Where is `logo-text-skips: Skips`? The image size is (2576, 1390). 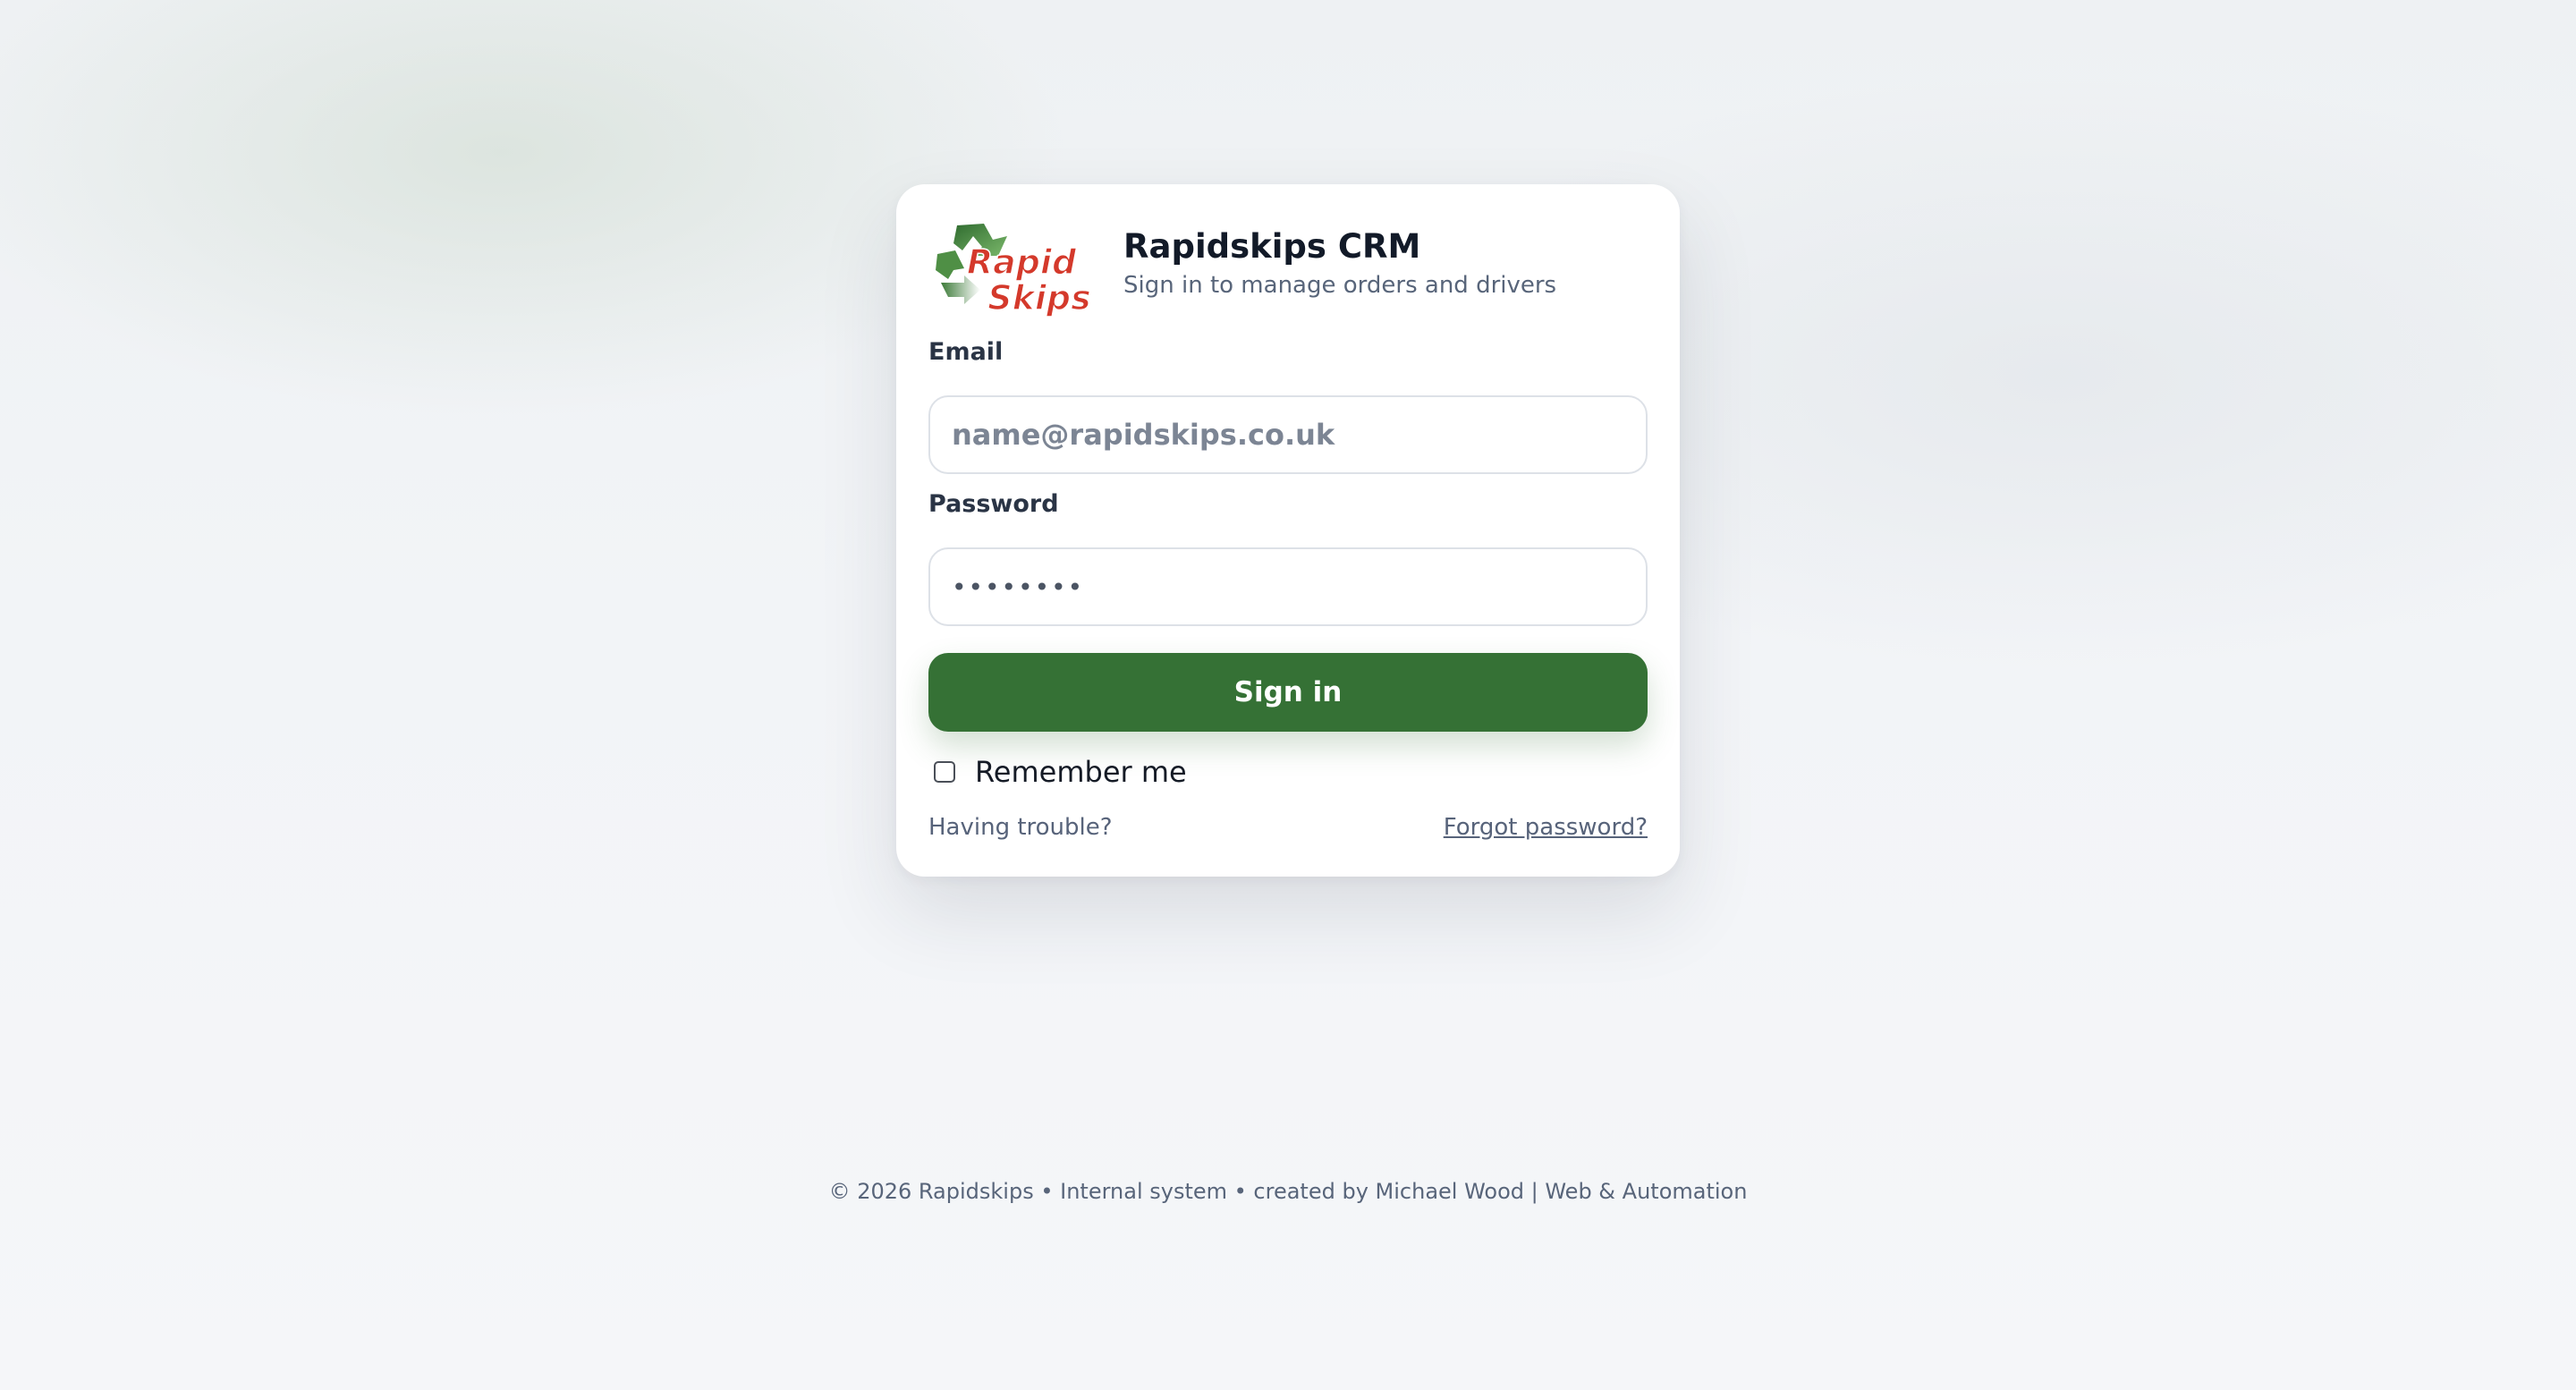 logo-text-skips: Skips is located at coordinates (1038, 298).